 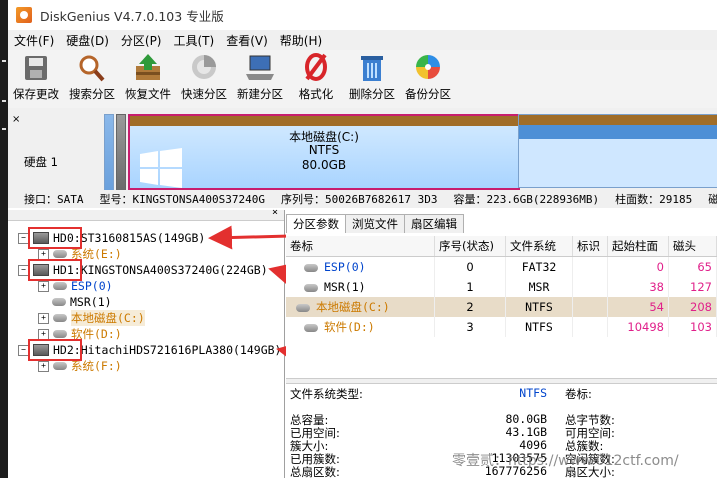 I want to click on window-title: DiskGenius V4.7.0.103 专业版, so click(x=132, y=16).